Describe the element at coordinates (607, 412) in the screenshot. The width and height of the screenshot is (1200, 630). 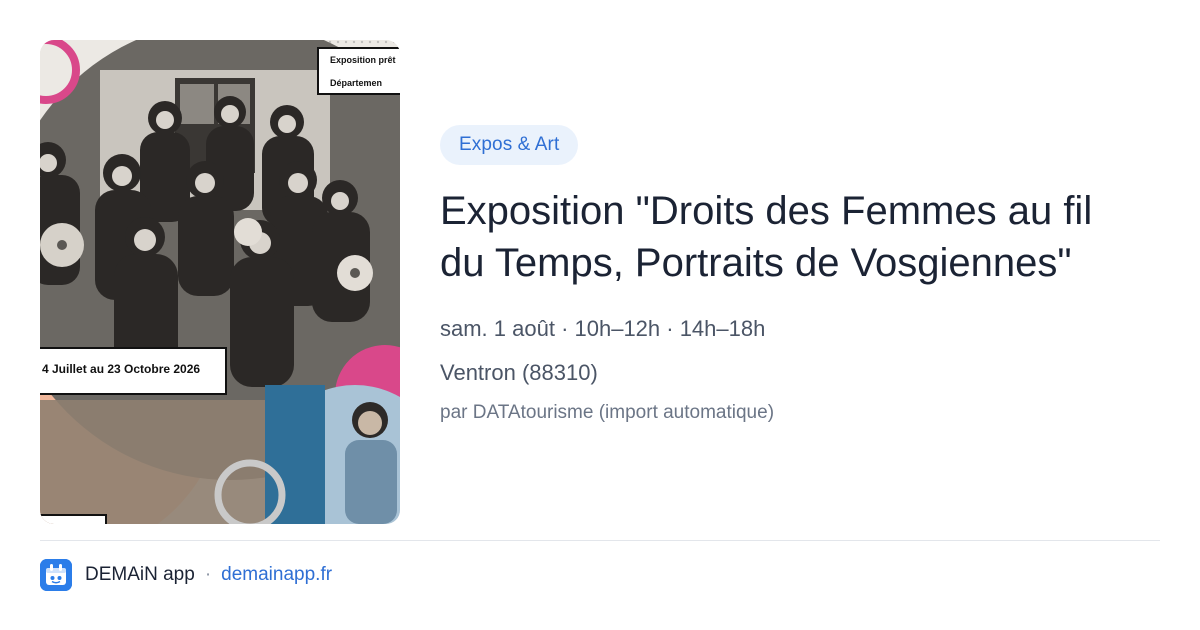
I see `event-source: par DATAtourisme (import automatique)` at that location.